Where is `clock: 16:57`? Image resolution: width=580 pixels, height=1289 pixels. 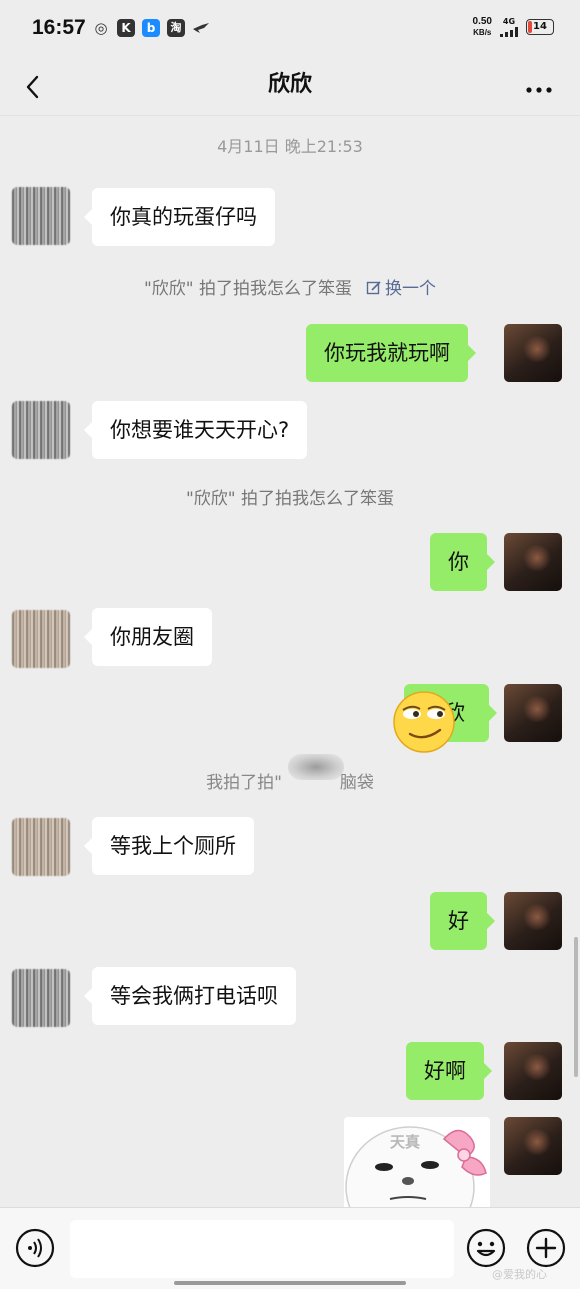
clock: 16:57 is located at coordinates (59, 27).